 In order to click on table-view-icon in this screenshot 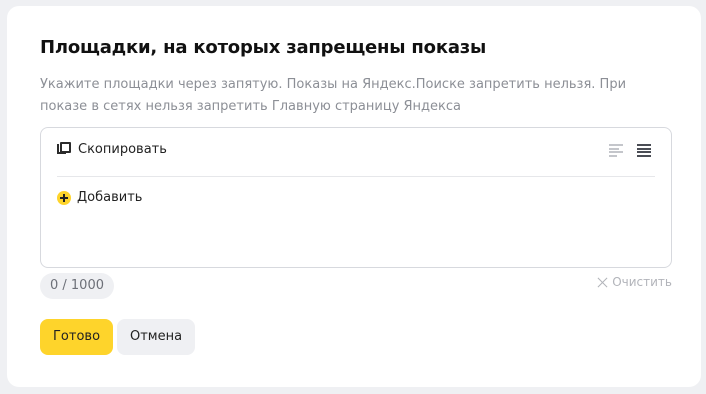, I will do `click(644, 150)`.